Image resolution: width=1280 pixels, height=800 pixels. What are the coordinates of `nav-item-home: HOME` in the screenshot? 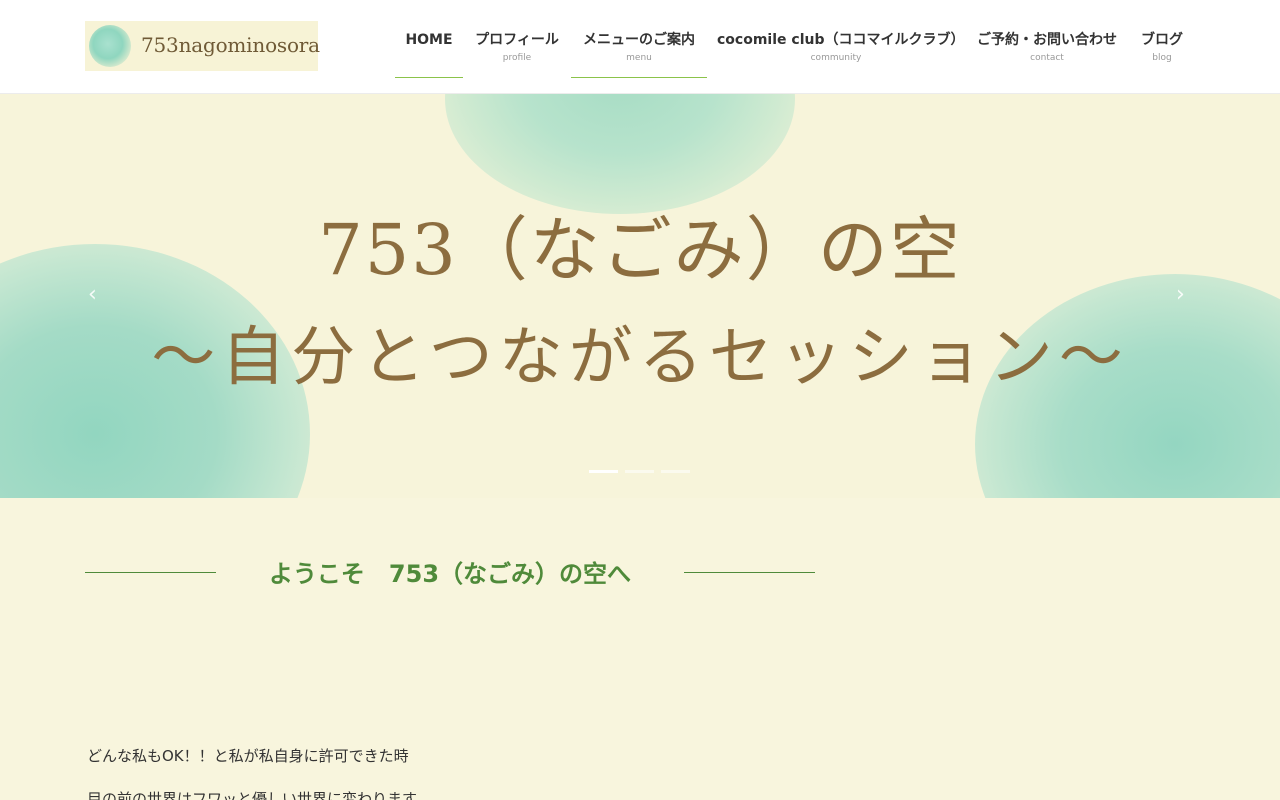 It's located at (429, 62).